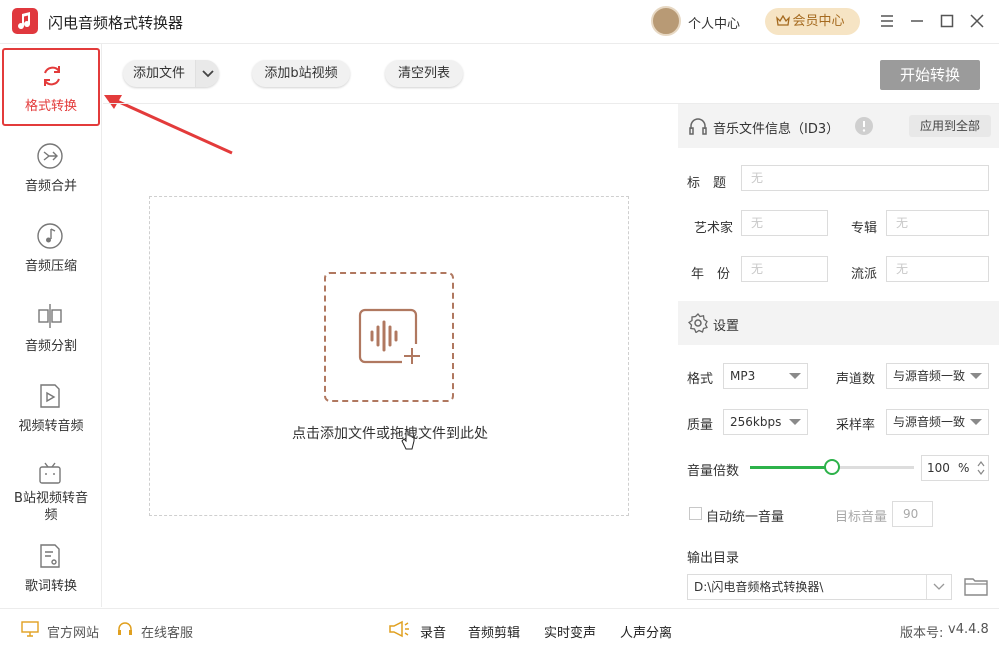 Image resolution: width=999 pixels, height=648 pixels. Describe the element at coordinates (52, 76) in the screenshot. I see `refresh-icon` at that location.